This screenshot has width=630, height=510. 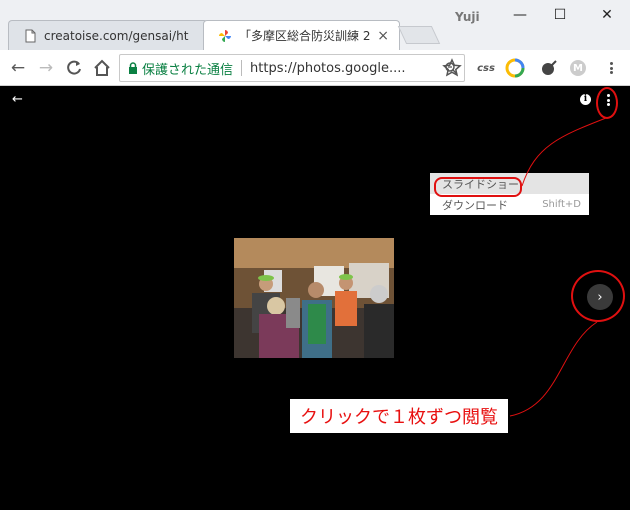 What do you see at coordinates (478, 187) in the screenshot?
I see `annotation-ring-menu` at bounding box center [478, 187].